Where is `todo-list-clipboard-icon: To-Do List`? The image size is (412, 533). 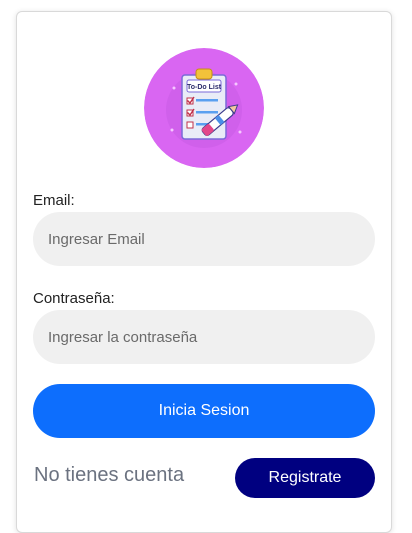
todo-list-clipboard-icon: To-Do List is located at coordinates (204, 108).